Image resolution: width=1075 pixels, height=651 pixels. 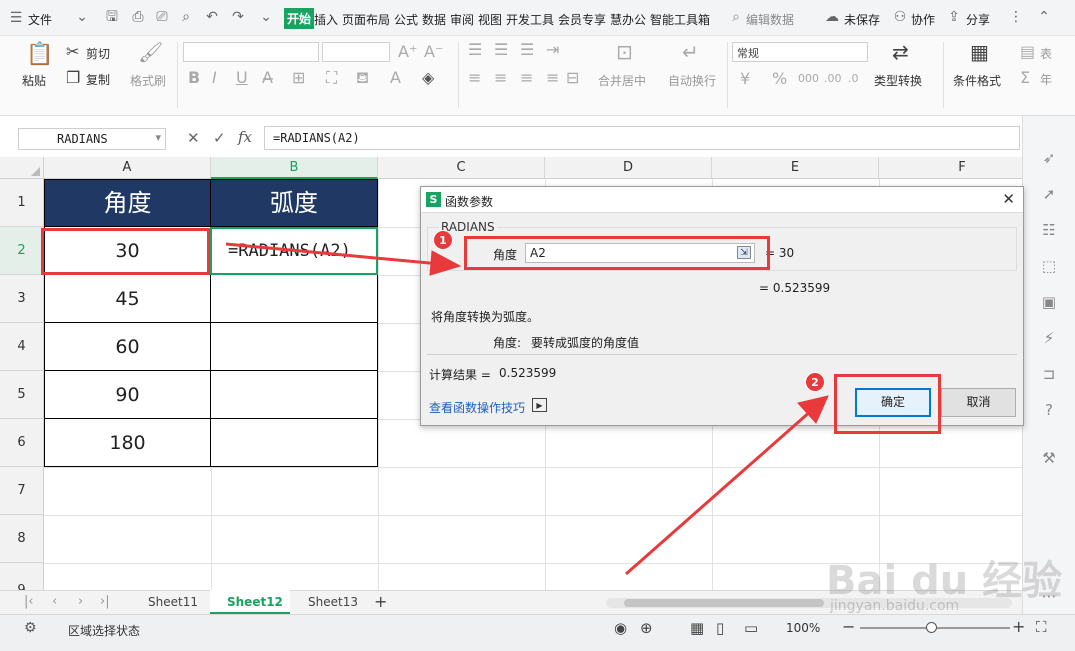 What do you see at coordinates (445, 263) in the screenshot?
I see `arrow-to-arg-head` at bounding box center [445, 263].